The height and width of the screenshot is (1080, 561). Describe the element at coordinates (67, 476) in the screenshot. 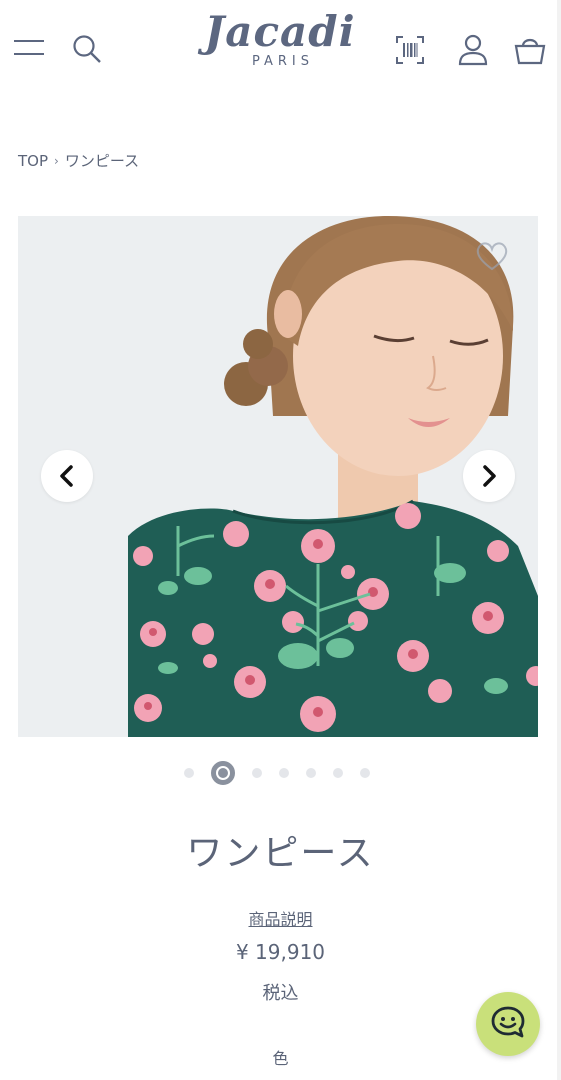

I see `chevron-left-icon` at that location.